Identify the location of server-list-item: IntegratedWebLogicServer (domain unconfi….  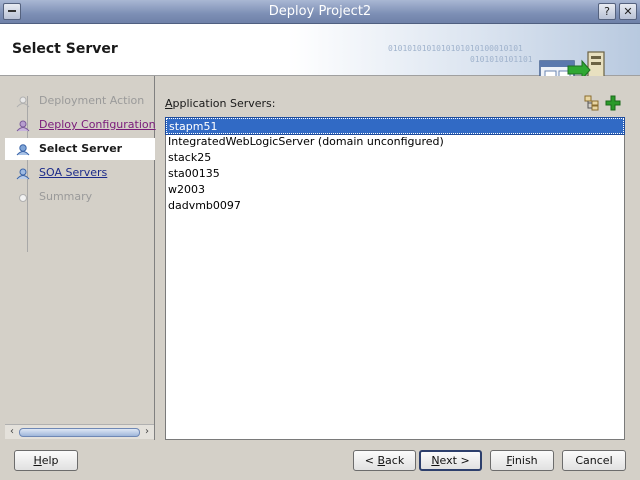
(395, 142).